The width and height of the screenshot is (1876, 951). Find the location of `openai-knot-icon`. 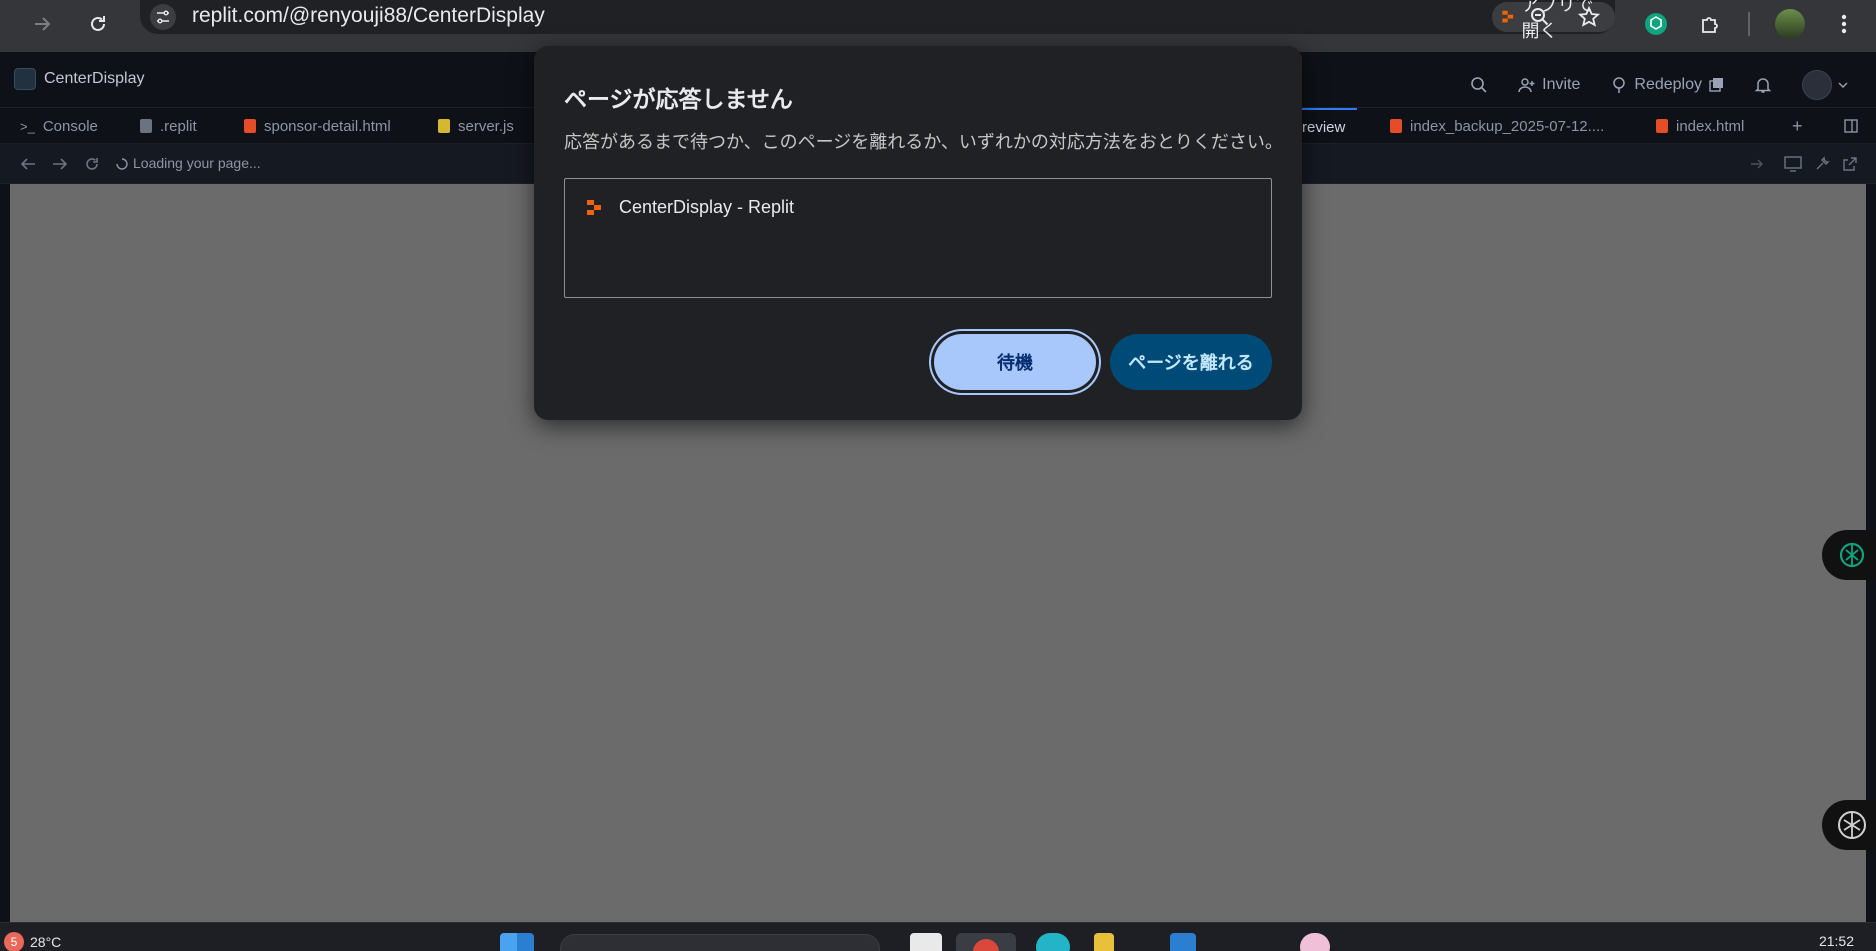

openai-knot-icon is located at coordinates (1852, 825).